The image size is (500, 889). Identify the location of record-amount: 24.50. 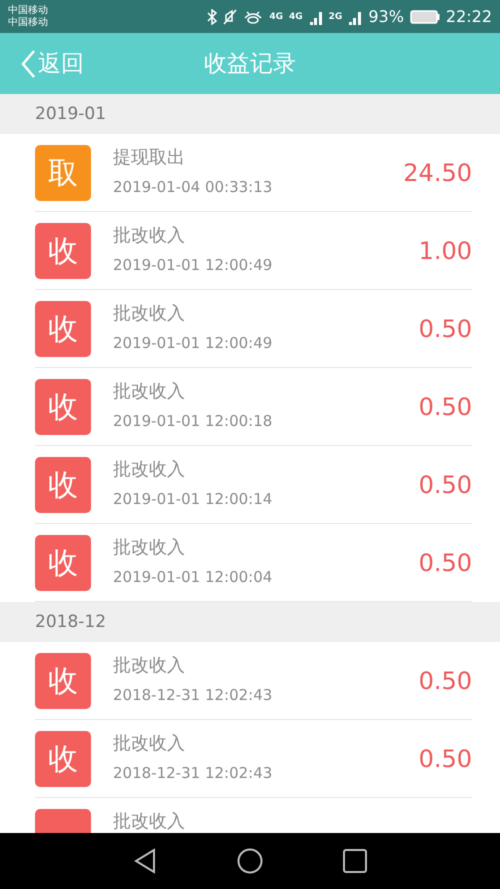
(437, 172).